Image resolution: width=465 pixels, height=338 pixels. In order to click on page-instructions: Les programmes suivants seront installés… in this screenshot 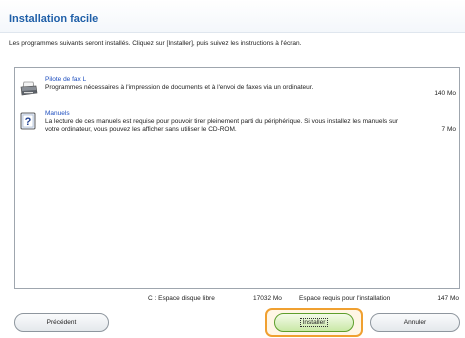, I will do `click(155, 43)`.